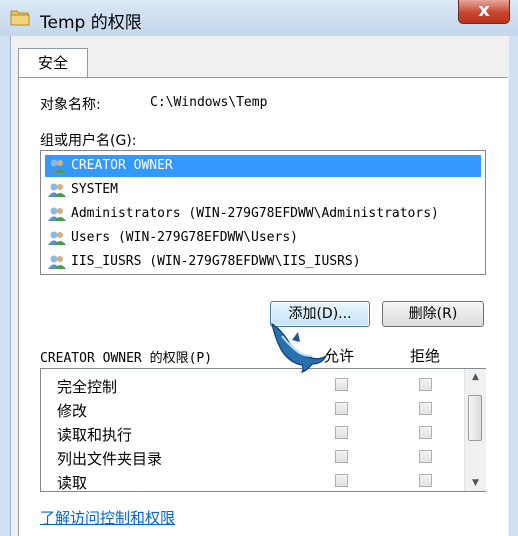  What do you see at coordinates (87, 387) in the screenshot?
I see `permission-name: 完全控制` at bounding box center [87, 387].